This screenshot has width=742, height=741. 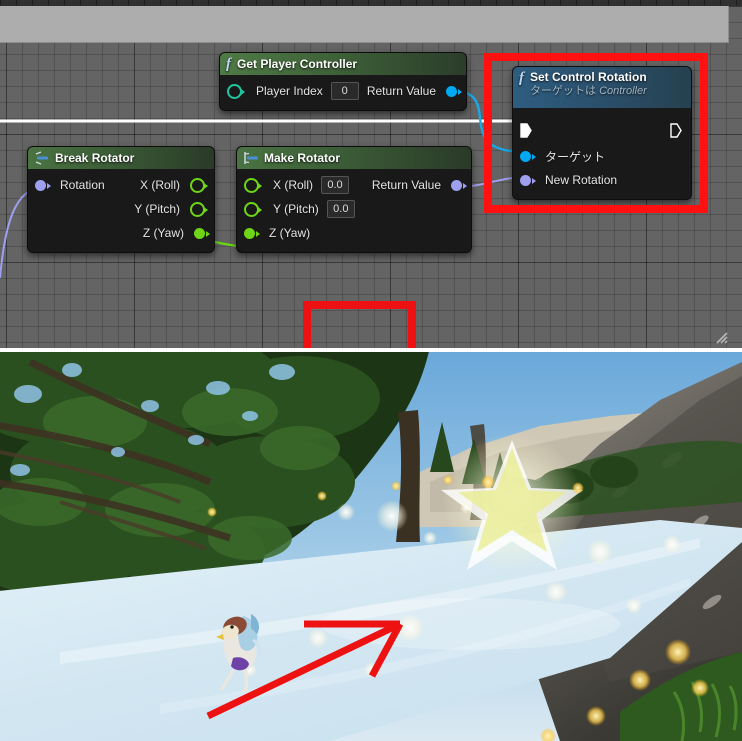 What do you see at coordinates (720, 336) in the screenshot?
I see `panel-resize-grip` at bounding box center [720, 336].